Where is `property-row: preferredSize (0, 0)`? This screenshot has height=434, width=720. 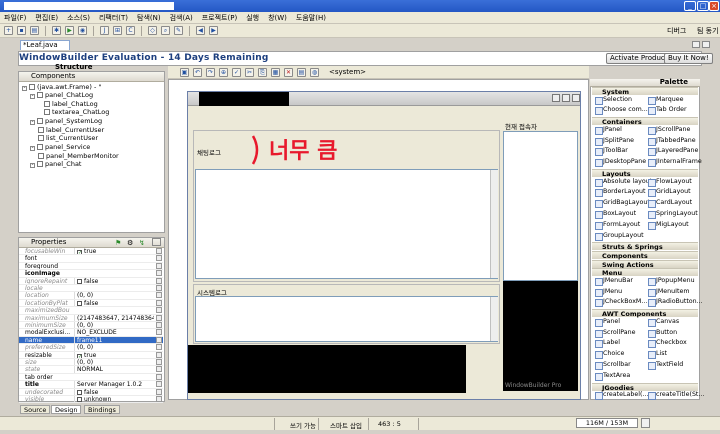 property-row: preferredSize (0, 0) is located at coordinates (91, 348).